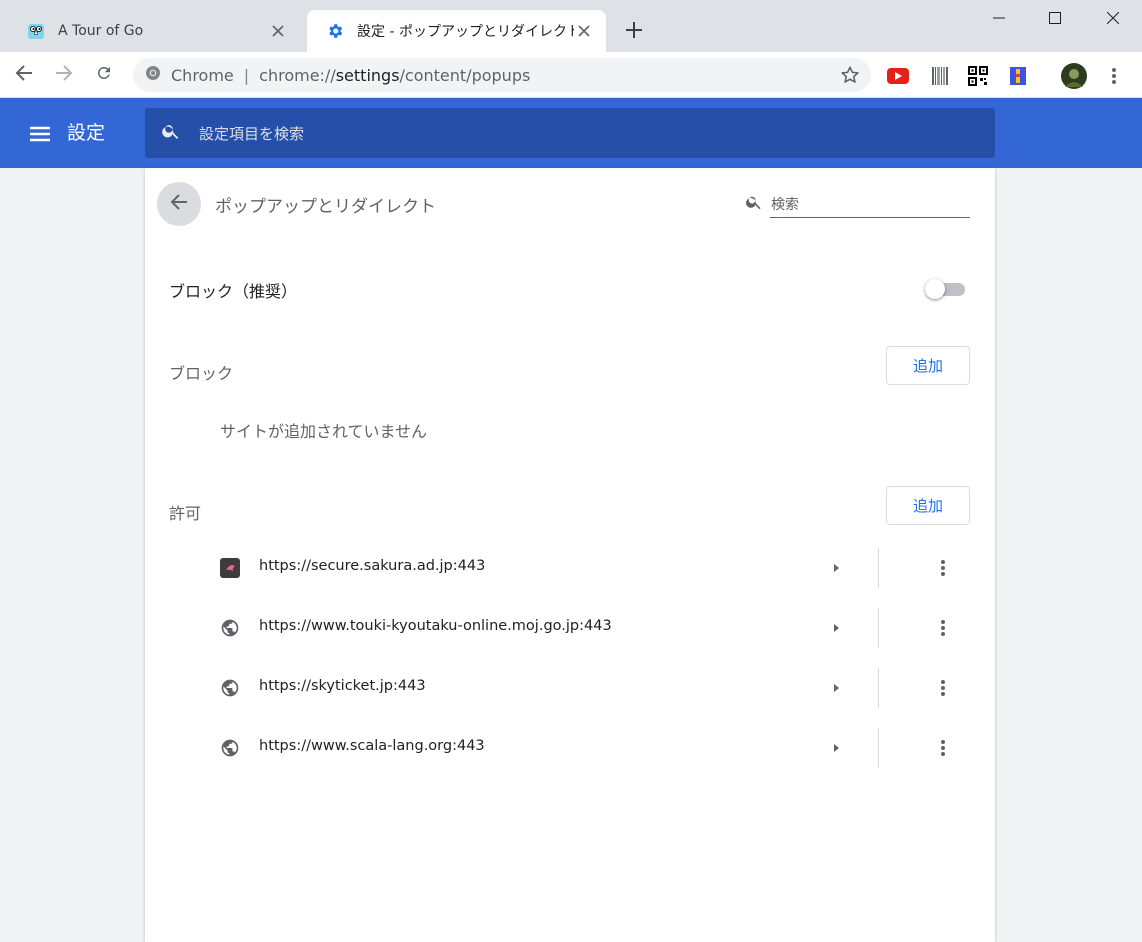  What do you see at coordinates (928, 505) in the screenshot?
I see `add-allow-button: 追加` at bounding box center [928, 505].